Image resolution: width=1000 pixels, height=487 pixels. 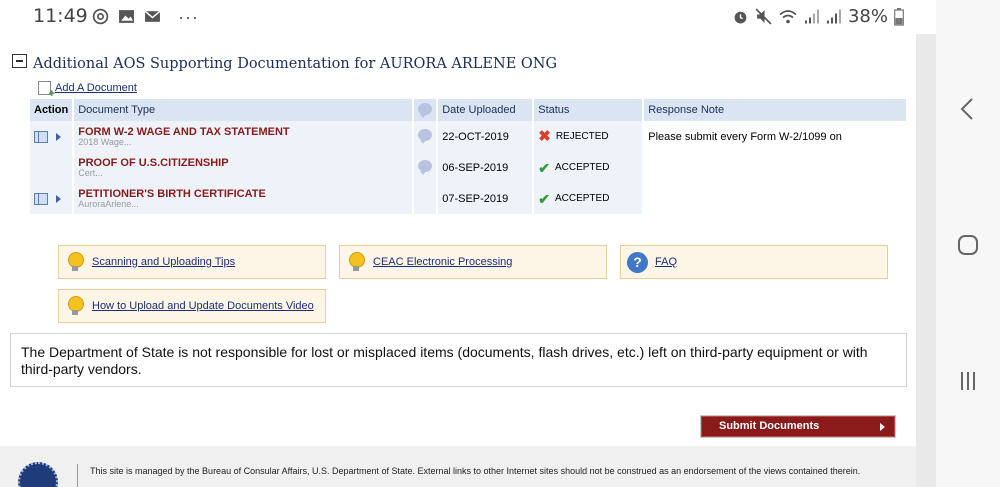 What do you see at coordinates (926, 260) in the screenshot?
I see `page-scroll-gutter` at bounding box center [926, 260].